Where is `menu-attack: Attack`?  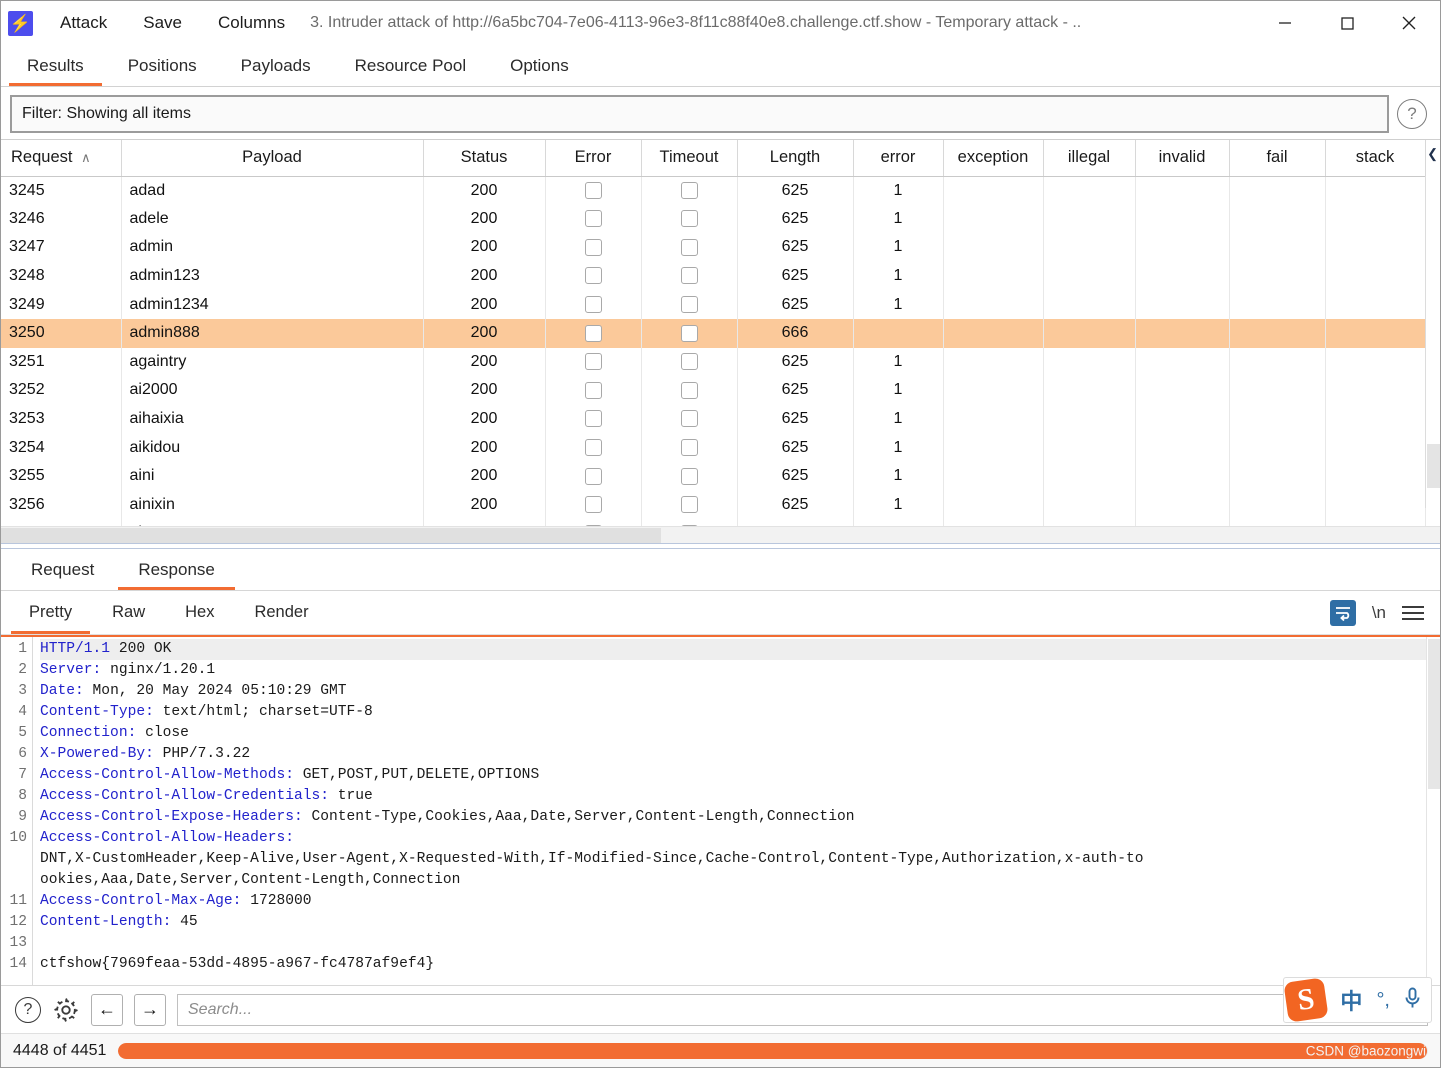 menu-attack: Attack is located at coordinates (83, 23).